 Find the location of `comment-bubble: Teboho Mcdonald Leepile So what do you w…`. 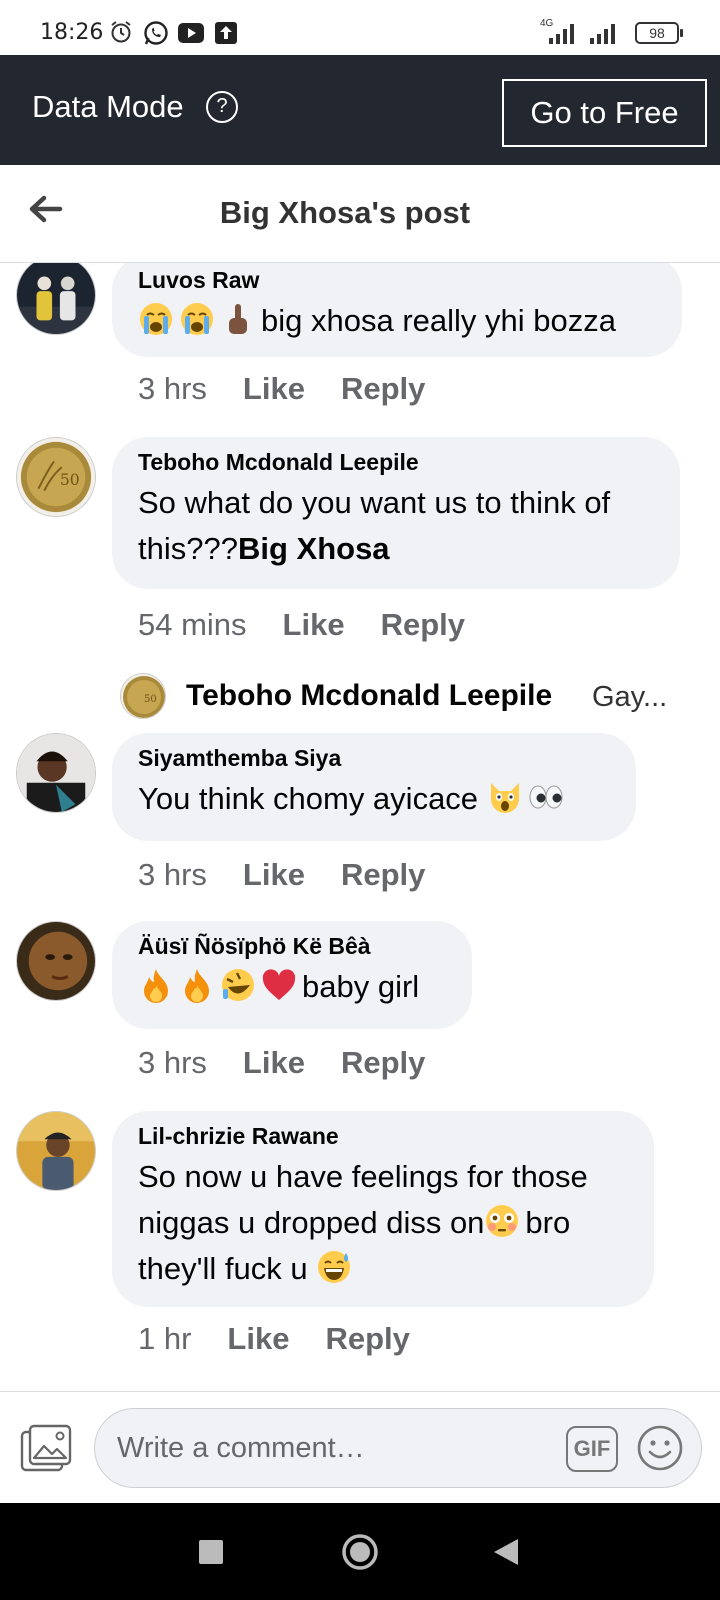

comment-bubble: Teboho Mcdonald Leepile So what do you w… is located at coordinates (396, 513).